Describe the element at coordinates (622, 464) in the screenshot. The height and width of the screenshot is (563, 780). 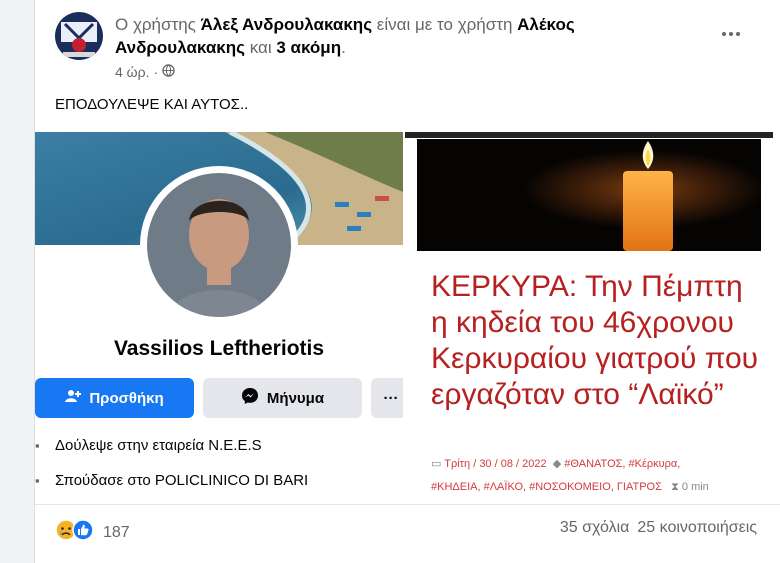
I see `article-tags-line1: #ΘΑΝΑΤΟΣ, #Κέρκυρα,` at that location.